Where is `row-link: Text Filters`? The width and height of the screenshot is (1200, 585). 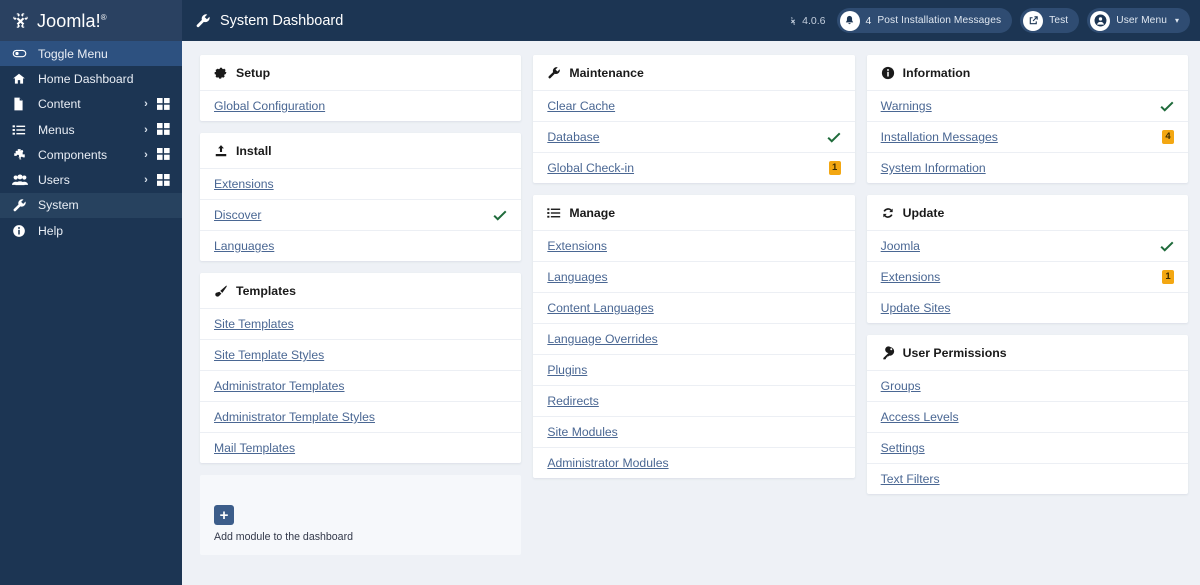 row-link: Text Filters is located at coordinates (910, 479).